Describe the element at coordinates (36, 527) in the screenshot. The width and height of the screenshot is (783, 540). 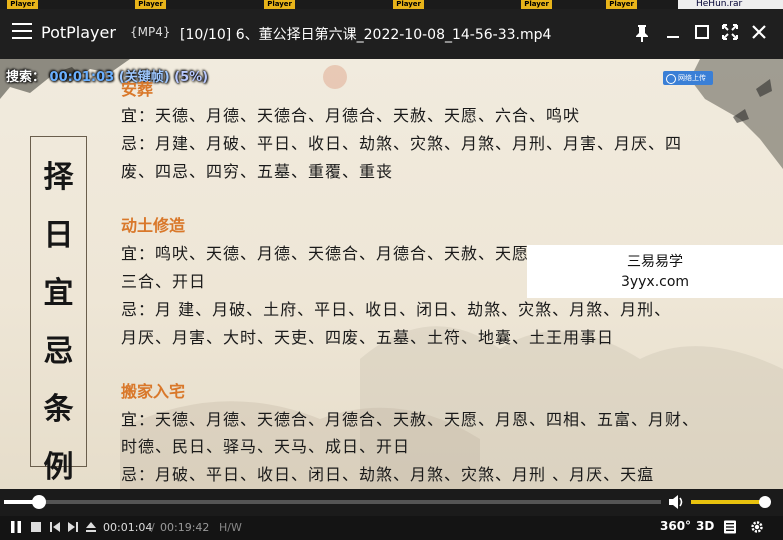
I see `stop-icon` at that location.